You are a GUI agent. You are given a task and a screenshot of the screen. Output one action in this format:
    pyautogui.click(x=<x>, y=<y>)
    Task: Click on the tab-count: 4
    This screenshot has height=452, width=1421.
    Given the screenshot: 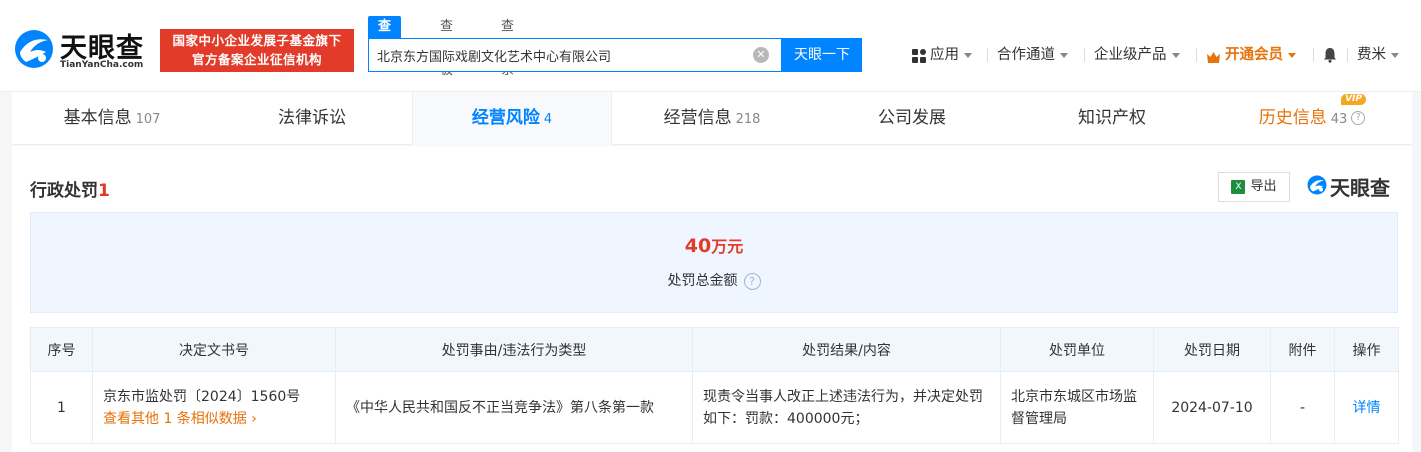 What is the action you would take?
    pyautogui.click(x=548, y=119)
    